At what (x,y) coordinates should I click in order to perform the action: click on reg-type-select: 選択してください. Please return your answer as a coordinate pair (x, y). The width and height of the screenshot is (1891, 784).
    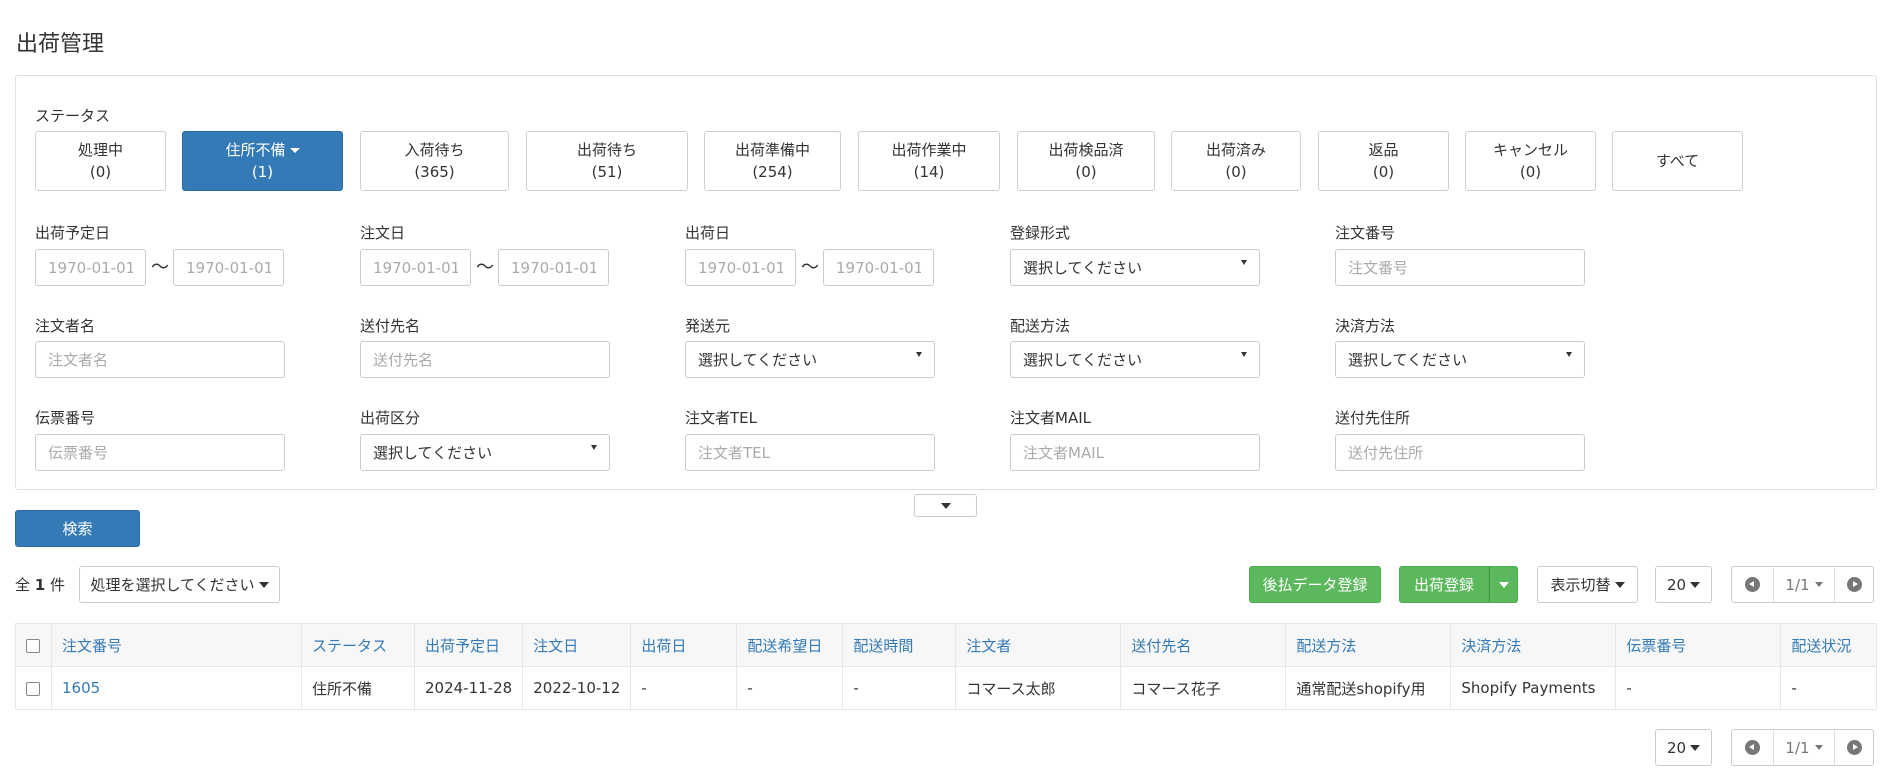
    Looking at the image, I should click on (1135, 267).